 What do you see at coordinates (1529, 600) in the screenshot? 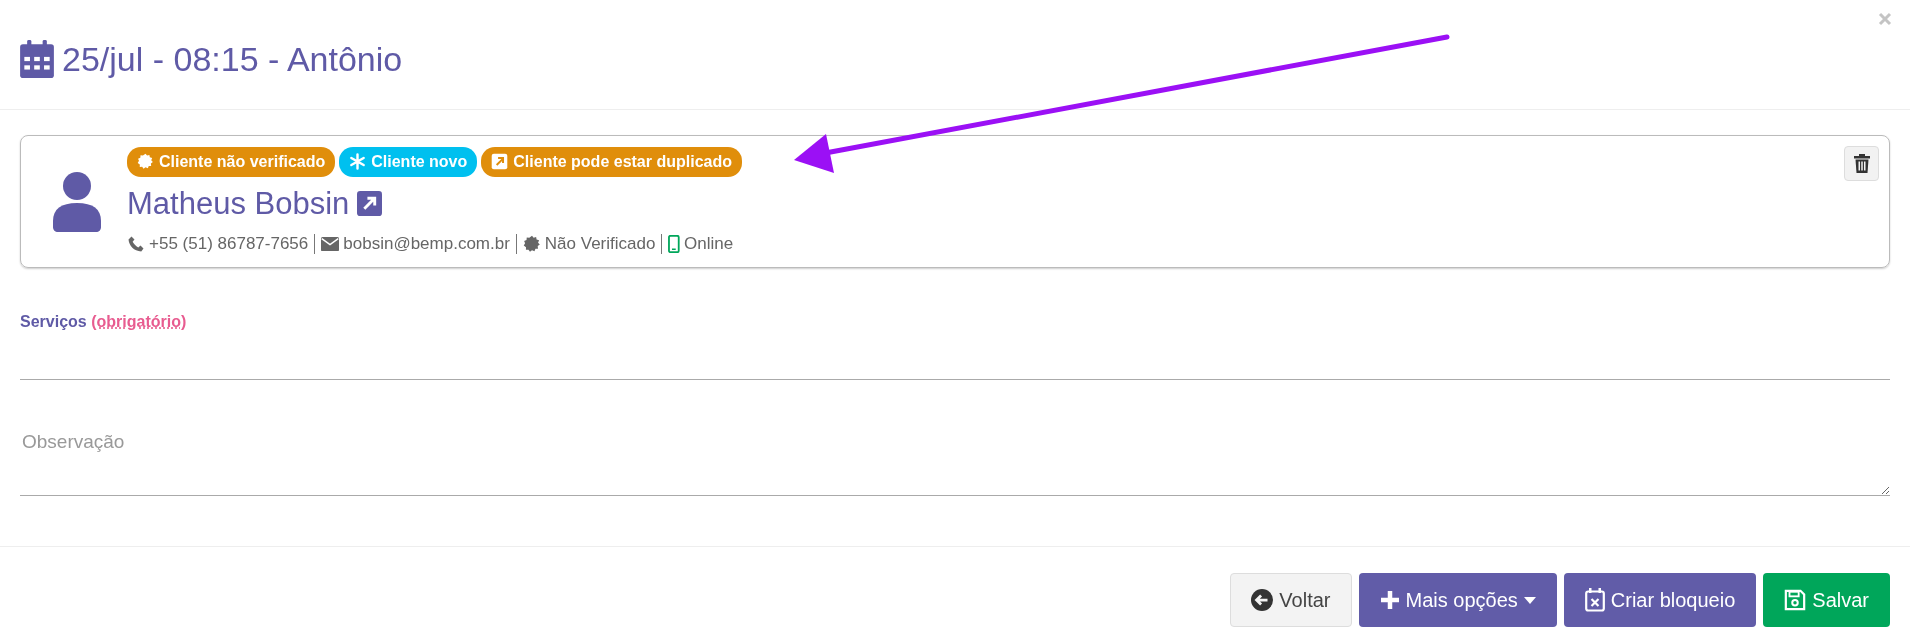
I see `caret-icon` at bounding box center [1529, 600].